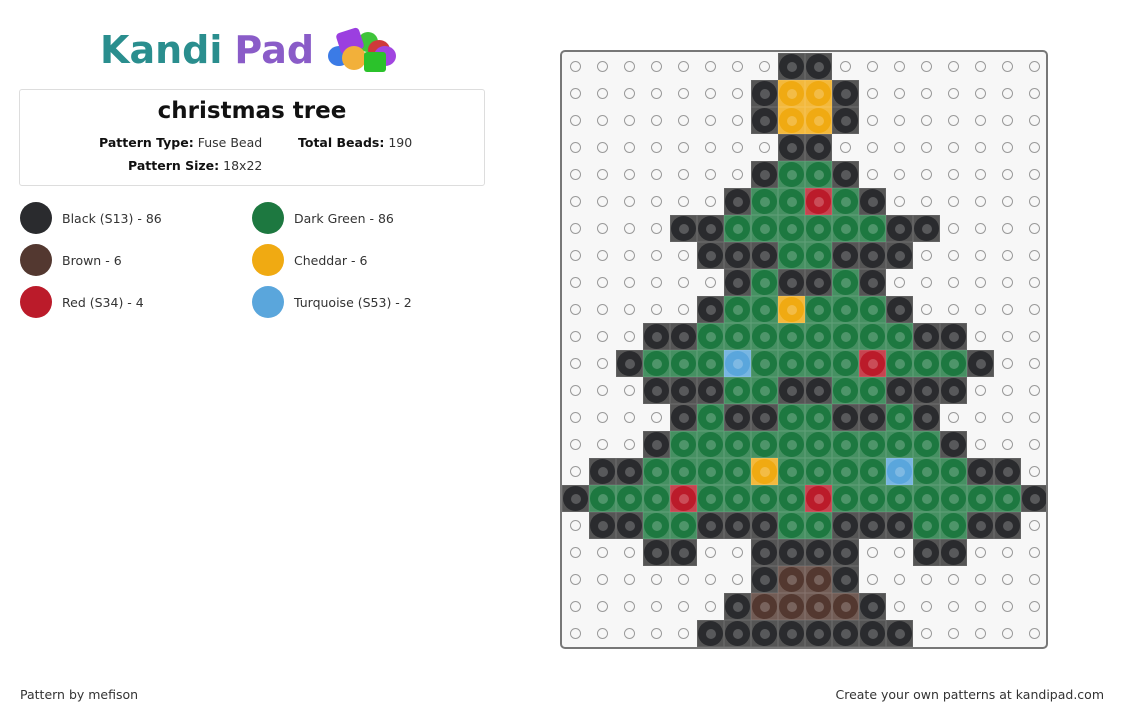 The width and height of the screenshot is (1124, 720). I want to click on kandipad-logo: Kandi Pad, so click(249, 50).